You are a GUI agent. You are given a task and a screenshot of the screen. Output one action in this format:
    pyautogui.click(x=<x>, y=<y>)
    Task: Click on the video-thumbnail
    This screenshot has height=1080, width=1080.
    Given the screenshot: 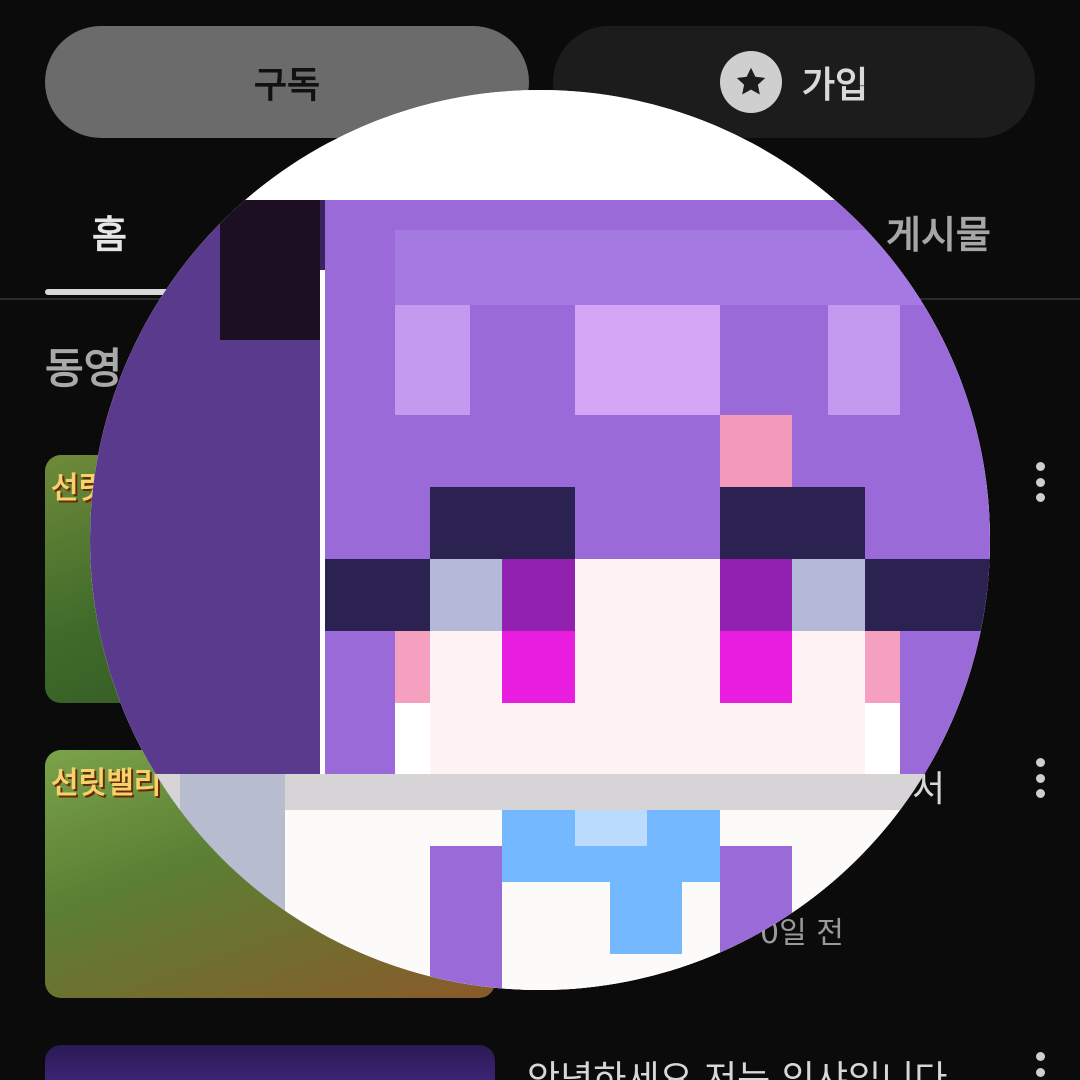 What is the action you would take?
    pyautogui.click(x=270, y=1062)
    